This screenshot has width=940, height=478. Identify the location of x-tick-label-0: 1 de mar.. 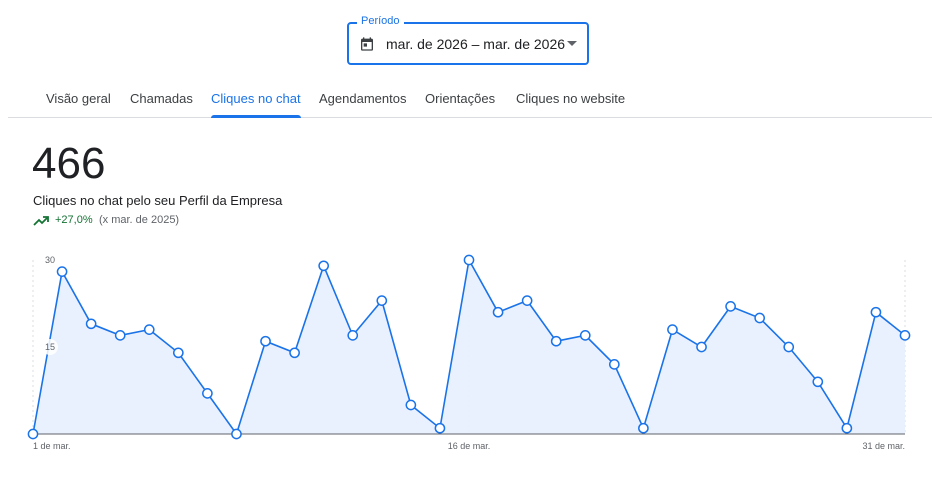
(52, 446).